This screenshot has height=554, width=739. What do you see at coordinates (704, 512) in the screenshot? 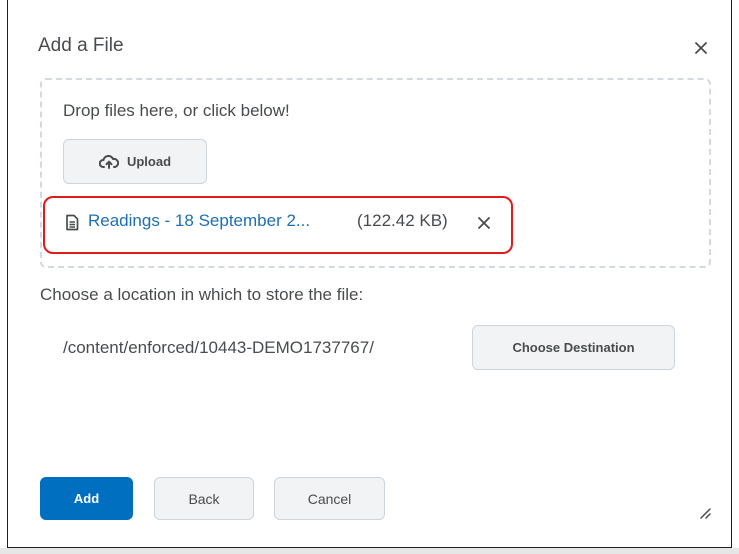
I see `resize-handle-icon` at bounding box center [704, 512].